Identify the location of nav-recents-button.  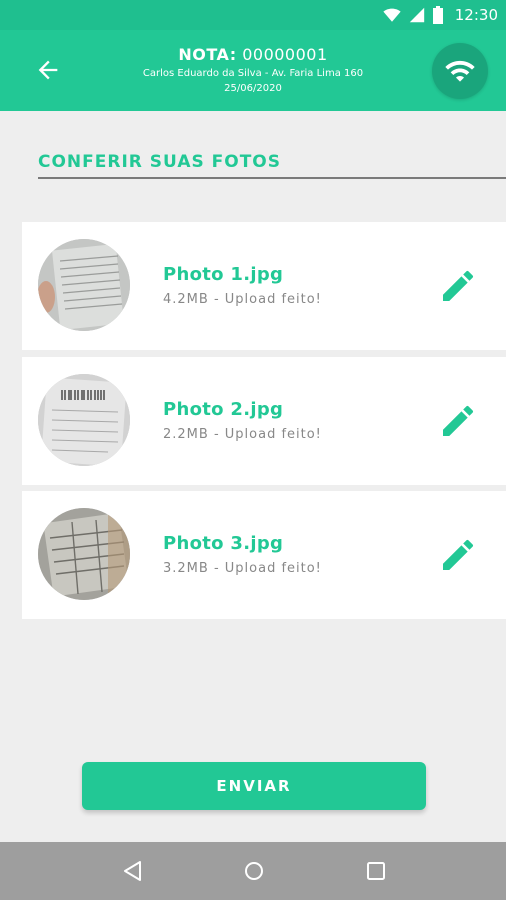
(376, 871).